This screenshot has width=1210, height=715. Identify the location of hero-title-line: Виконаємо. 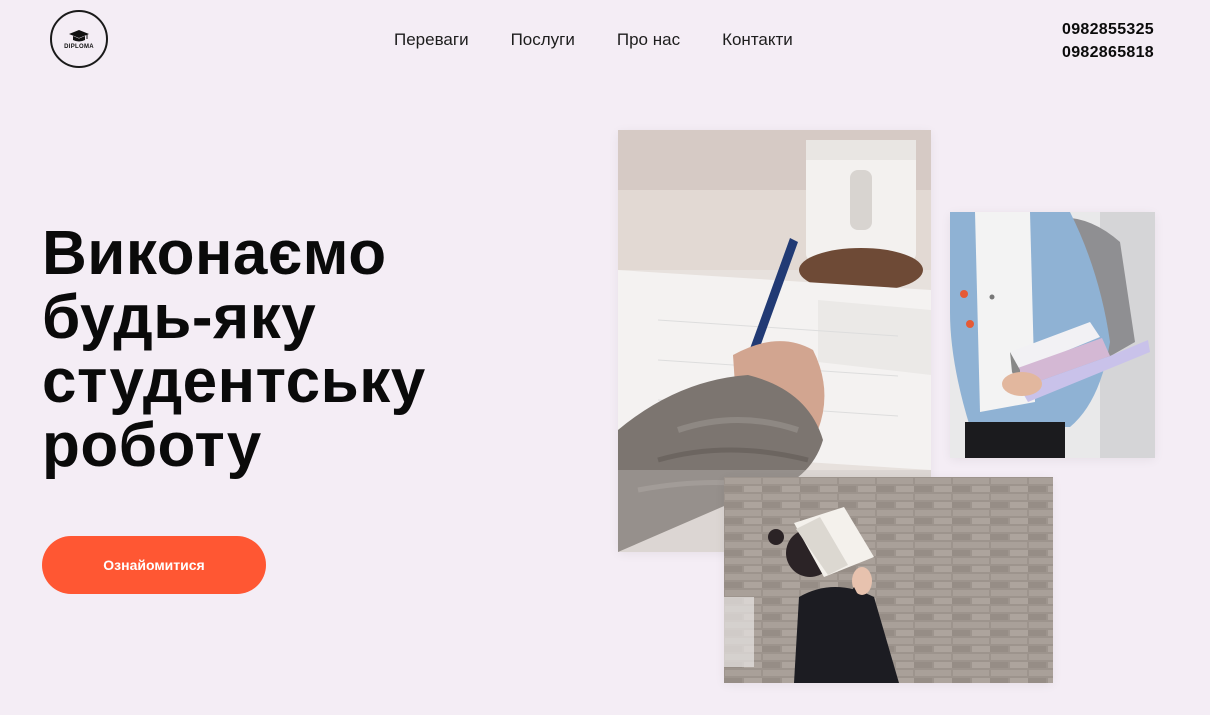
(214, 253).